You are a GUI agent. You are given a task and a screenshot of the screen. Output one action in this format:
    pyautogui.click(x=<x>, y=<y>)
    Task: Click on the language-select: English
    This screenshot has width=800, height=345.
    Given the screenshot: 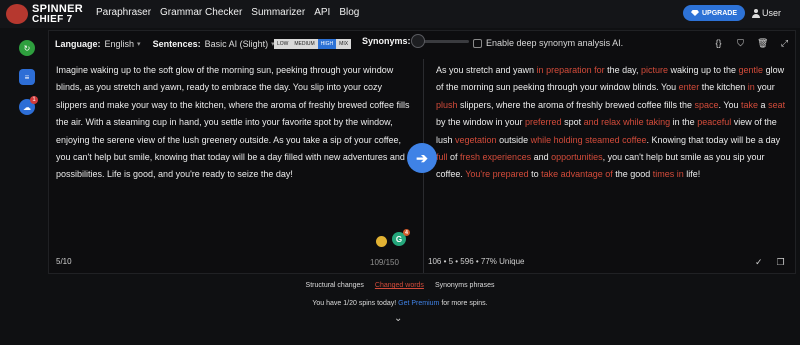 What is the action you would take?
    pyautogui.click(x=120, y=44)
    